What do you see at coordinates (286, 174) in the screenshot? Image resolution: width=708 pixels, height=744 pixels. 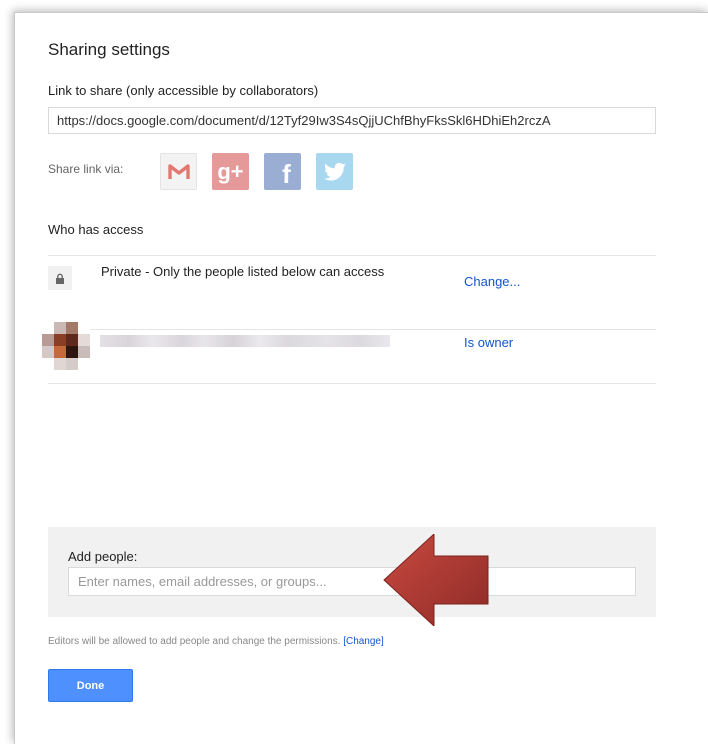 I see `facebook-icon: f` at bounding box center [286, 174].